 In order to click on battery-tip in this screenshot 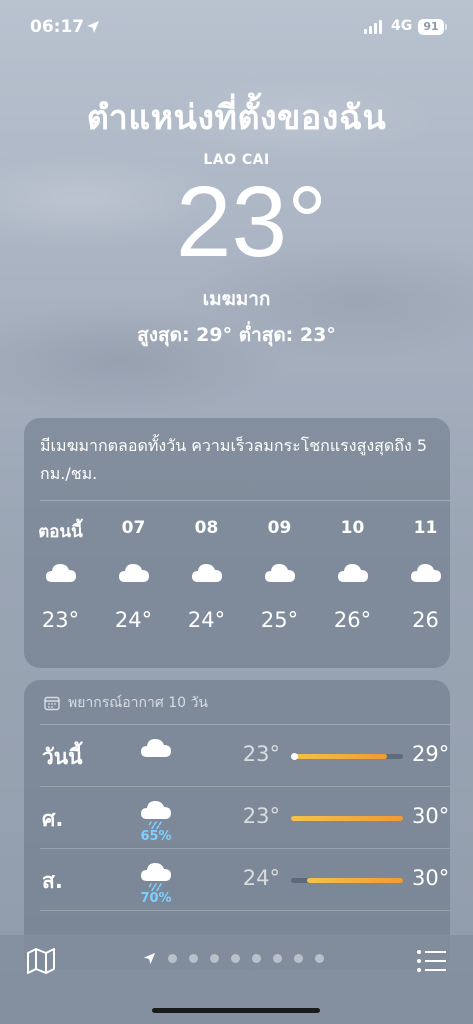, I will do `click(446, 27)`.